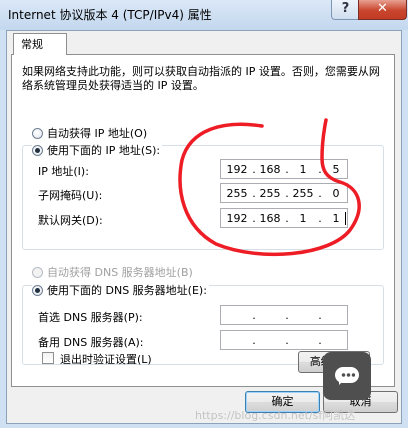  What do you see at coordinates (303, 218) in the screenshot?
I see `gateway-octet-3: 1` at bounding box center [303, 218].